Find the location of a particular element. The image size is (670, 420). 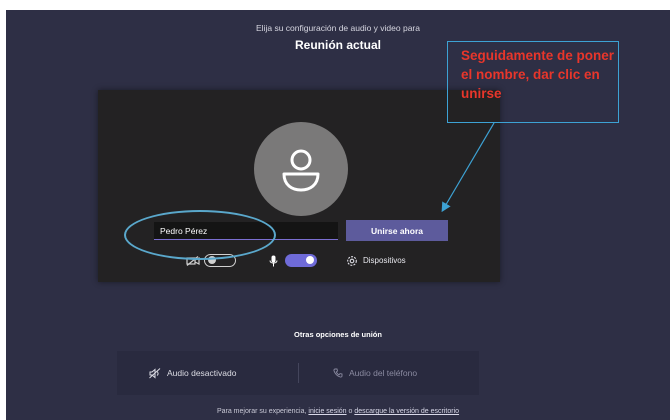

microphone-toggle-knob is located at coordinates (310, 260).